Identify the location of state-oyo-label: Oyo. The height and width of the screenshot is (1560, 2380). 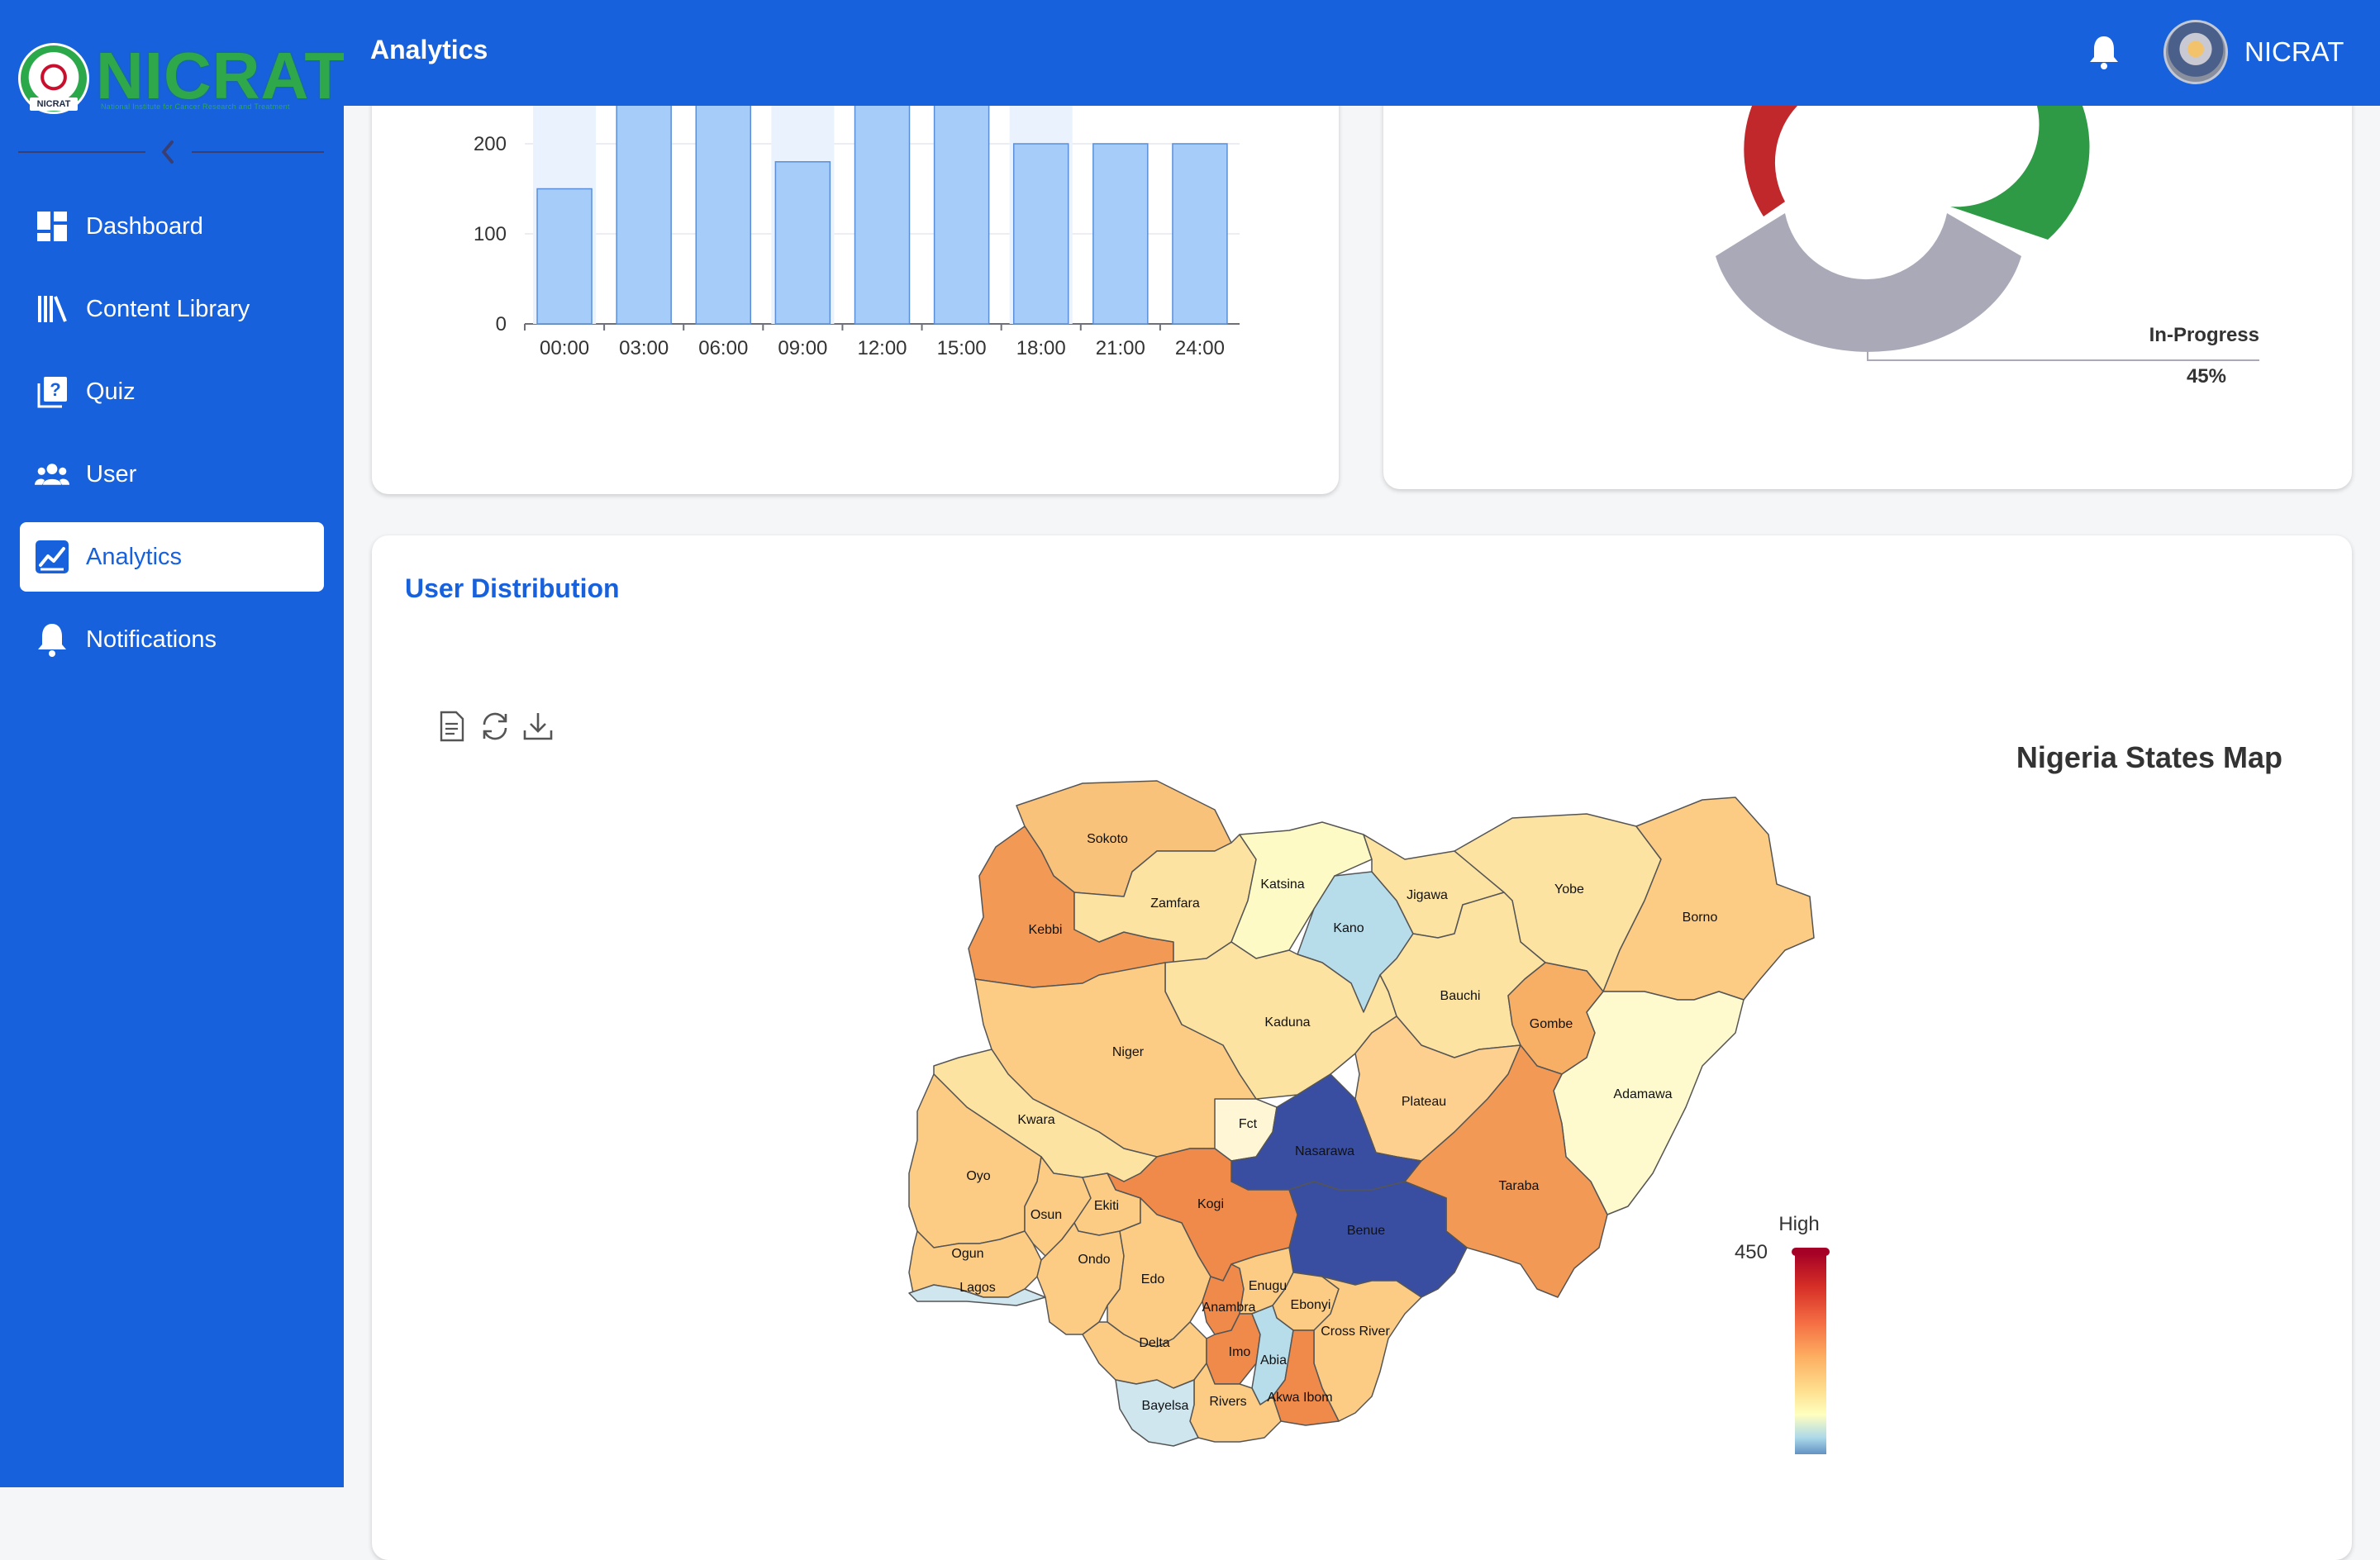
(978, 1176).